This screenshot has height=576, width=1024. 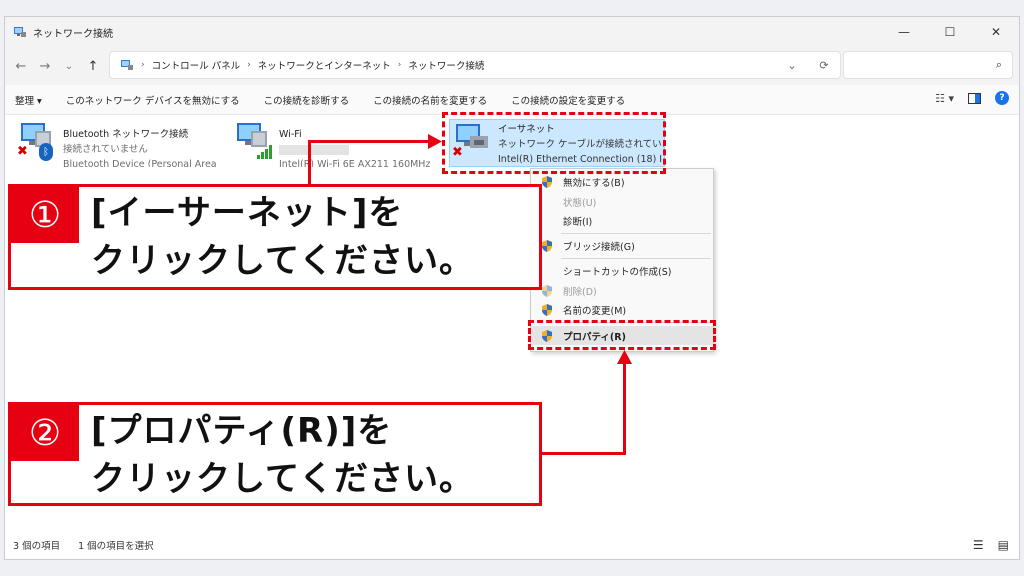 What do you see at coordinates (996, 32) in the screenshot?
I see `close-button: ✕` at bounding box center [996, 32].